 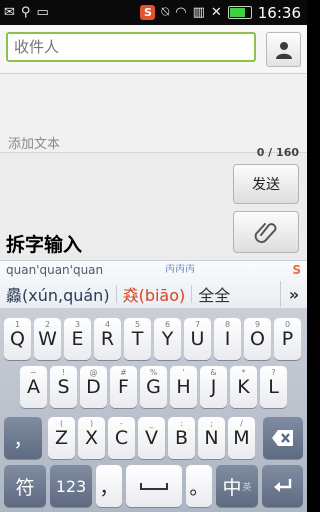 What do you see at coordinates (131, 47) in the screenshot?
I see `recipient-input` at bounding box center [131, 47].